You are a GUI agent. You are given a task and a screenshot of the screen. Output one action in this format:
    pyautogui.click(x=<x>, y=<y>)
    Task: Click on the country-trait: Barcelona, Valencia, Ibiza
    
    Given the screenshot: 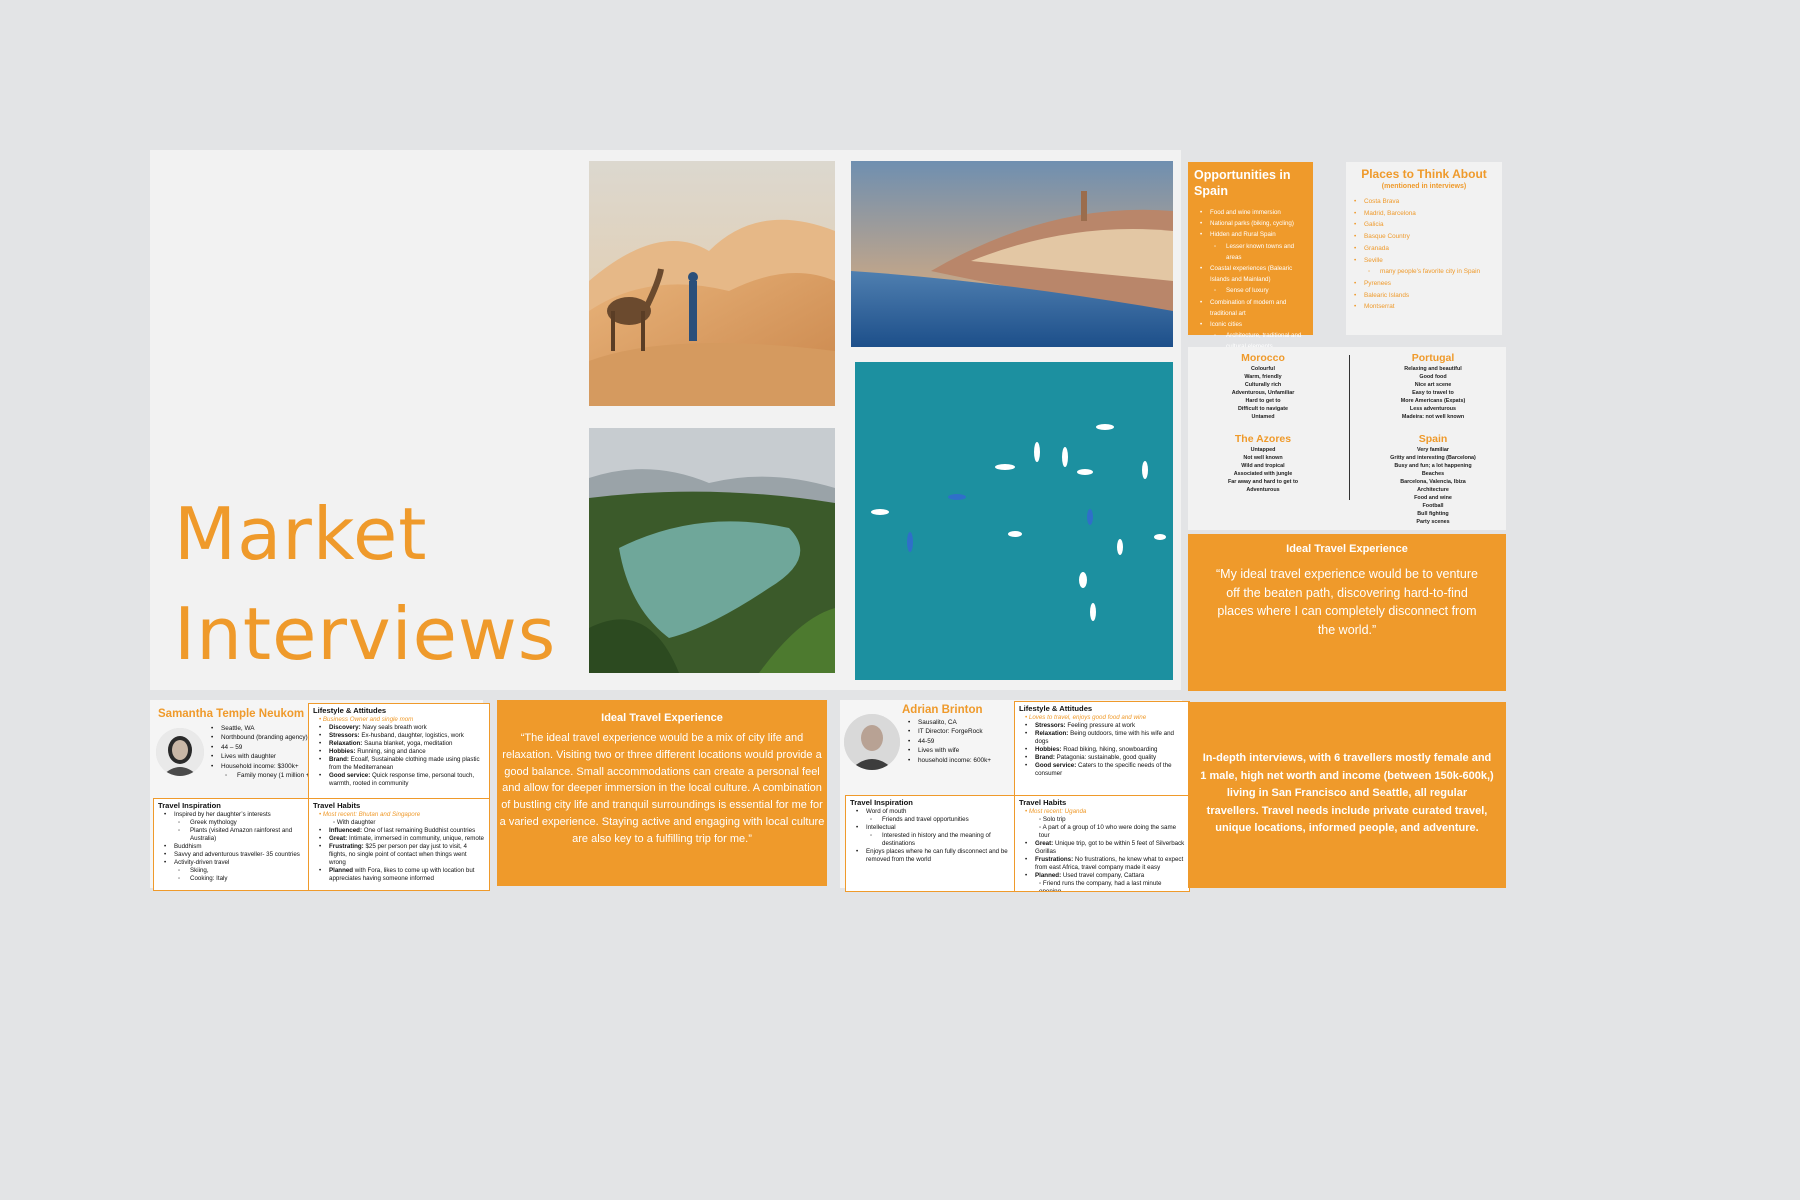 What is the action you would take?
    pyautogui.click(x=1433, y=482)
    